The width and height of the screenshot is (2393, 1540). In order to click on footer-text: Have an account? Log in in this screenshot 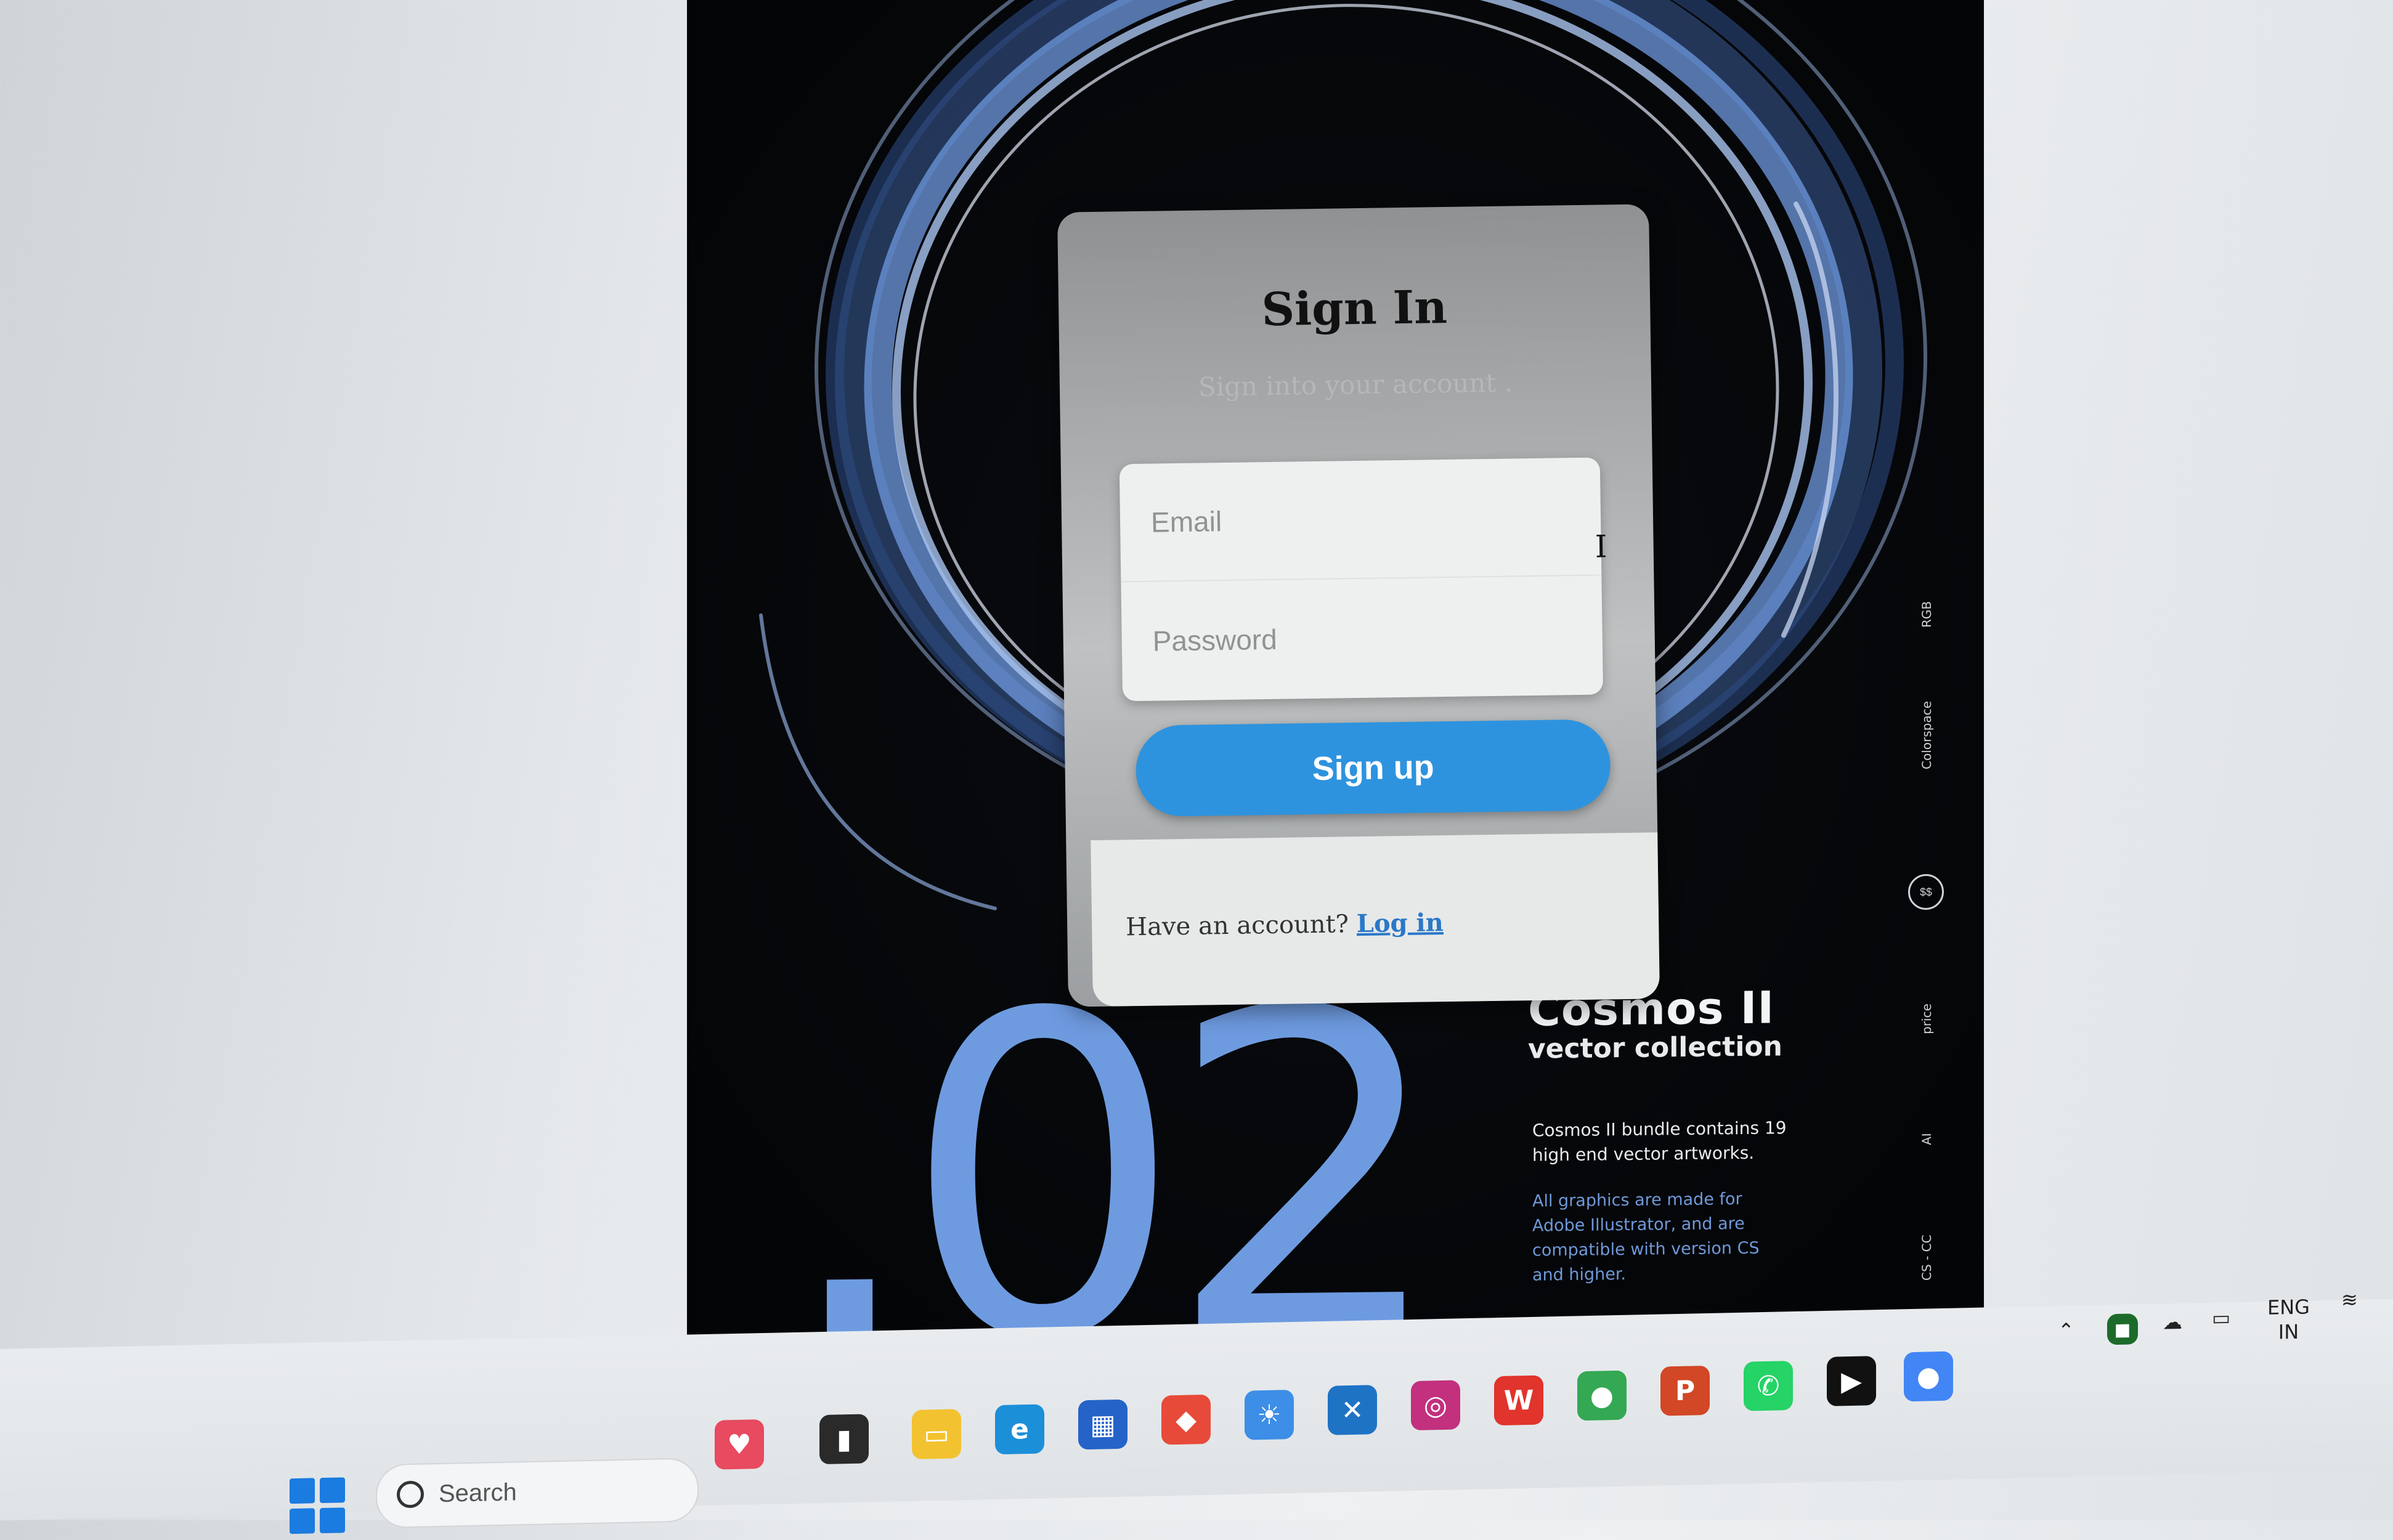, I will do `click(1285, 924)`.